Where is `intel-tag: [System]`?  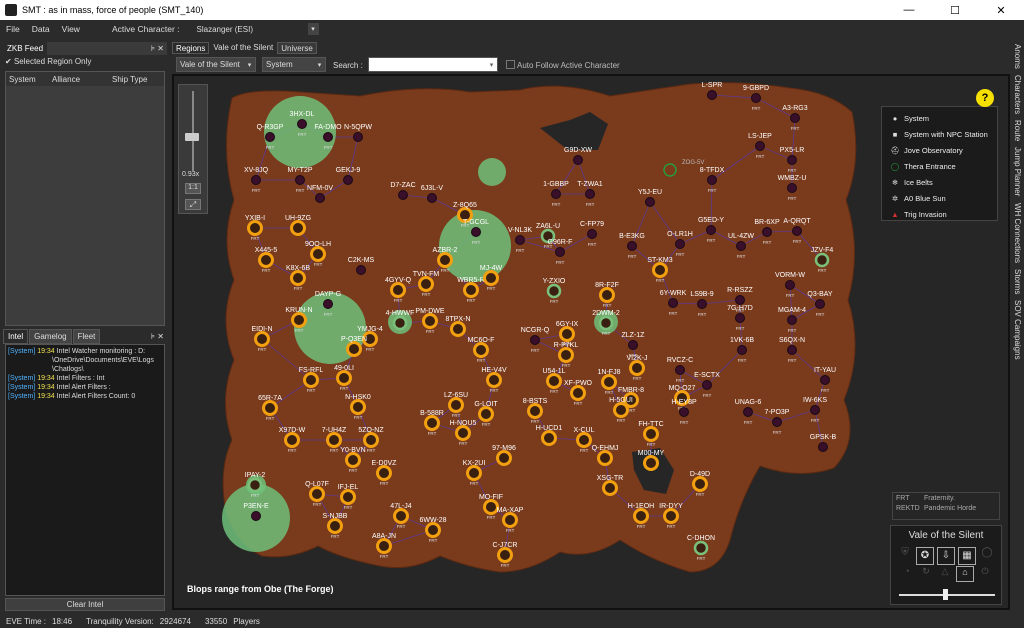 intel-tag: [System] is located at coordinates (23, 378).